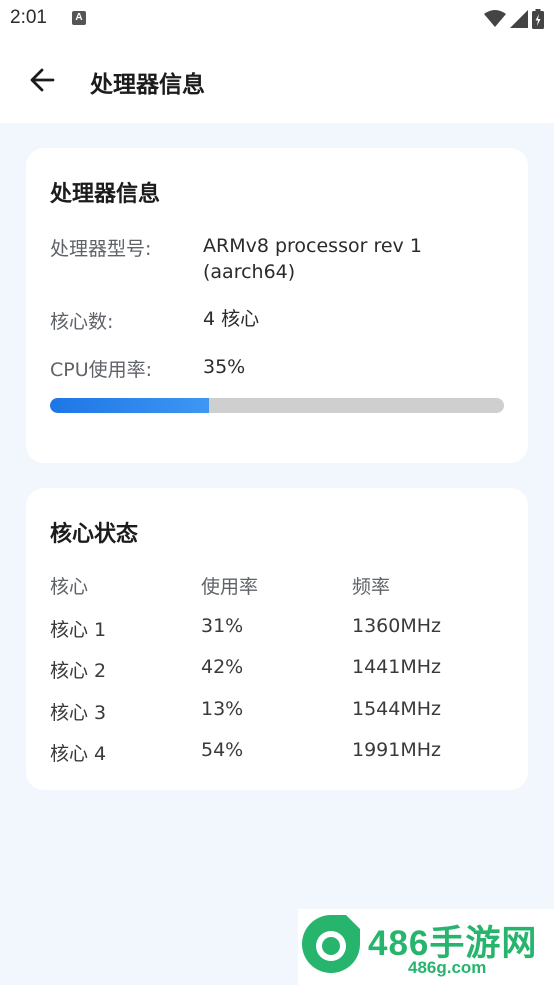 The width and height of the screenshot is (554, 985). Describe the element at coordinates (397, 750) in the screenshot. I see `core-frequency: 1991MHz` at that location.